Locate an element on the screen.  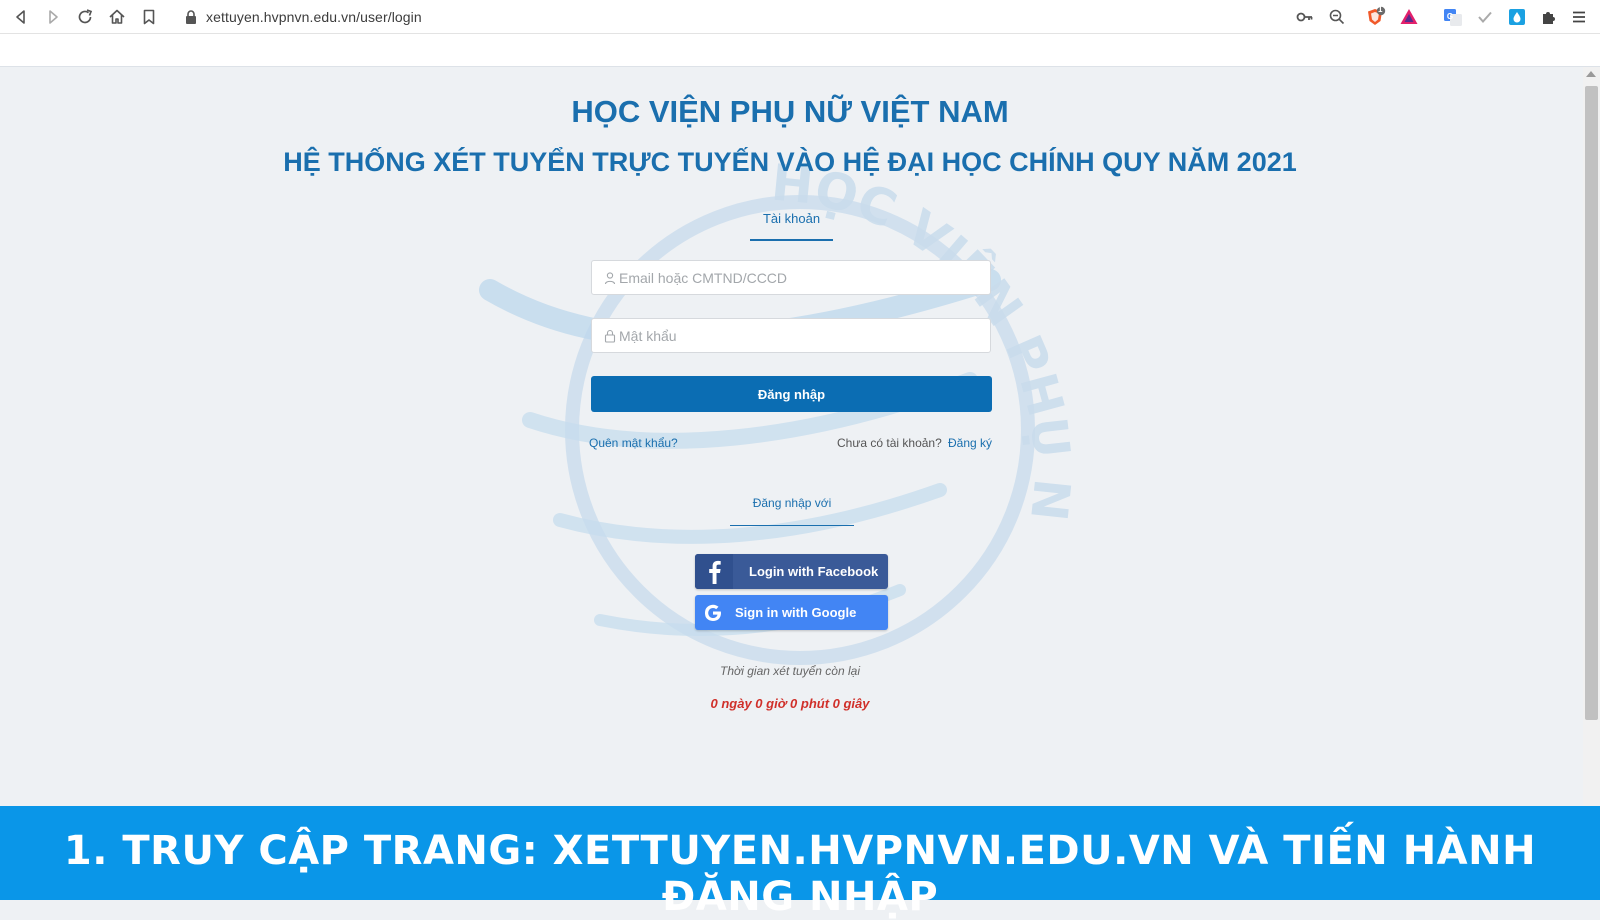
translate-icon: G is located at coordinates (1453, 17).